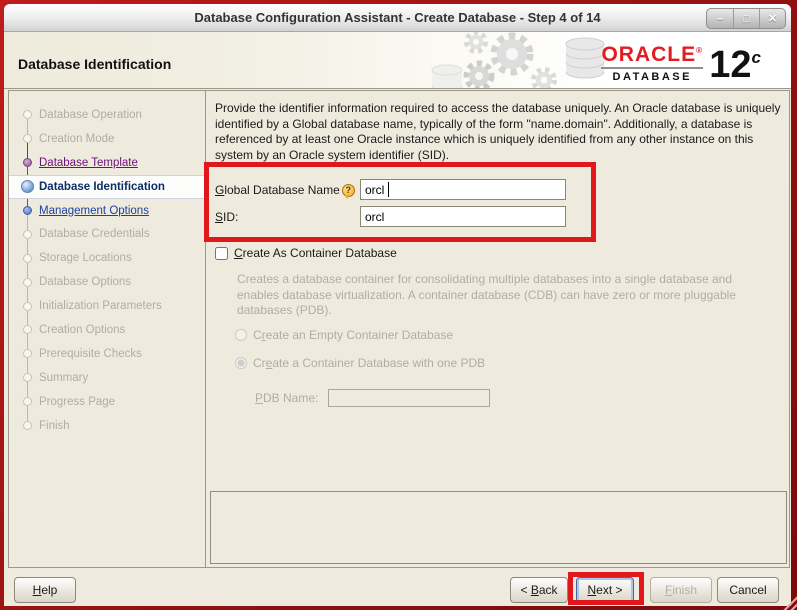 The image size is (797, 610). What do you see at coordinates (498, 527) in the screenshot?
I see `message-area` at bounding box center [498, 527].